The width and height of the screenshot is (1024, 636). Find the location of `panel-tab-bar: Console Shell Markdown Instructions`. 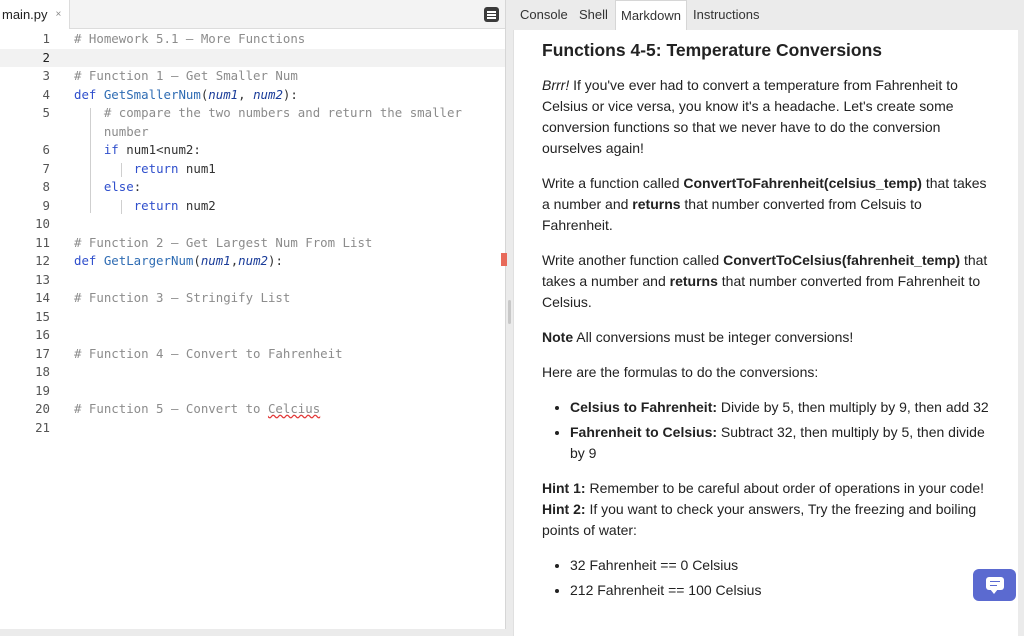

panel-tab-bar: Console Shell Markdown Instructions is located at coordinates (754, 15).